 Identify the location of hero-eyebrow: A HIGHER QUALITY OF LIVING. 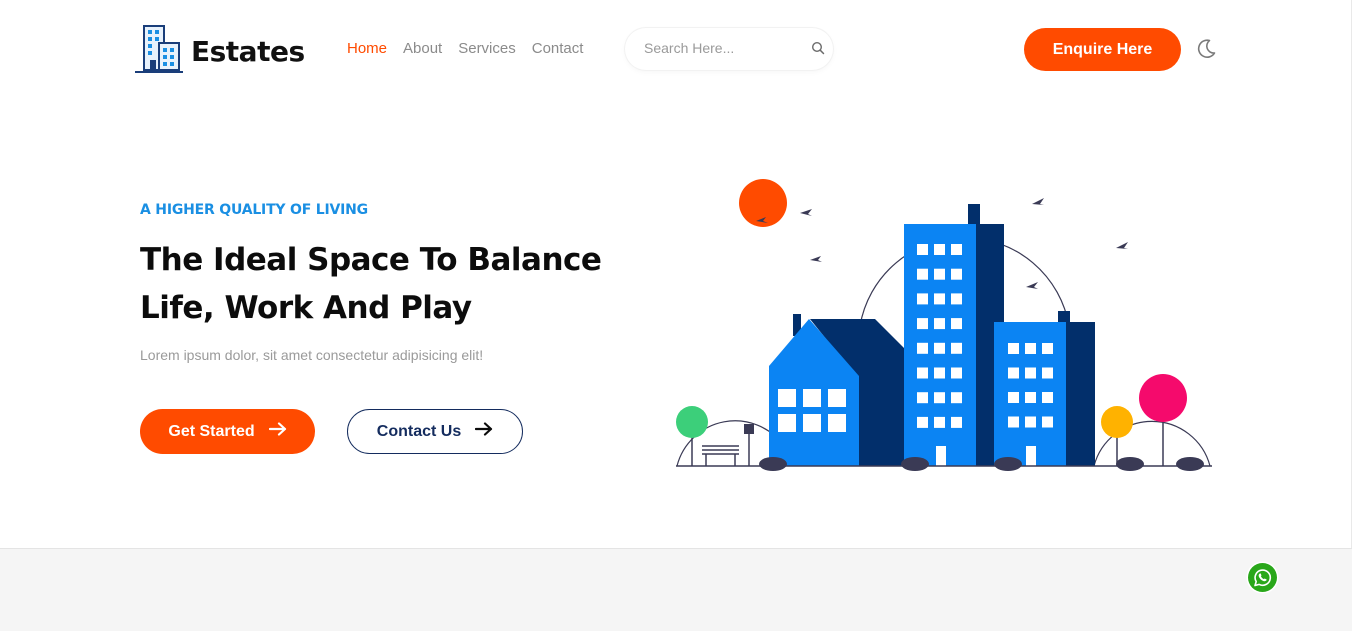
(254, 210).